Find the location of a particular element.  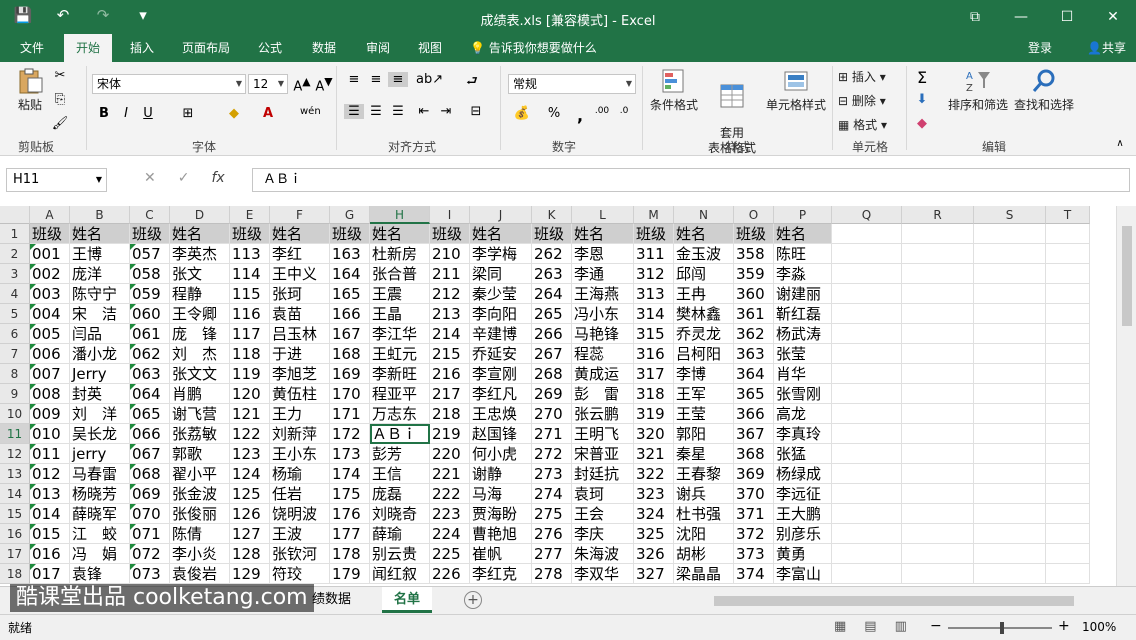

table-cell: 210 is located at coordinates (450, 254).